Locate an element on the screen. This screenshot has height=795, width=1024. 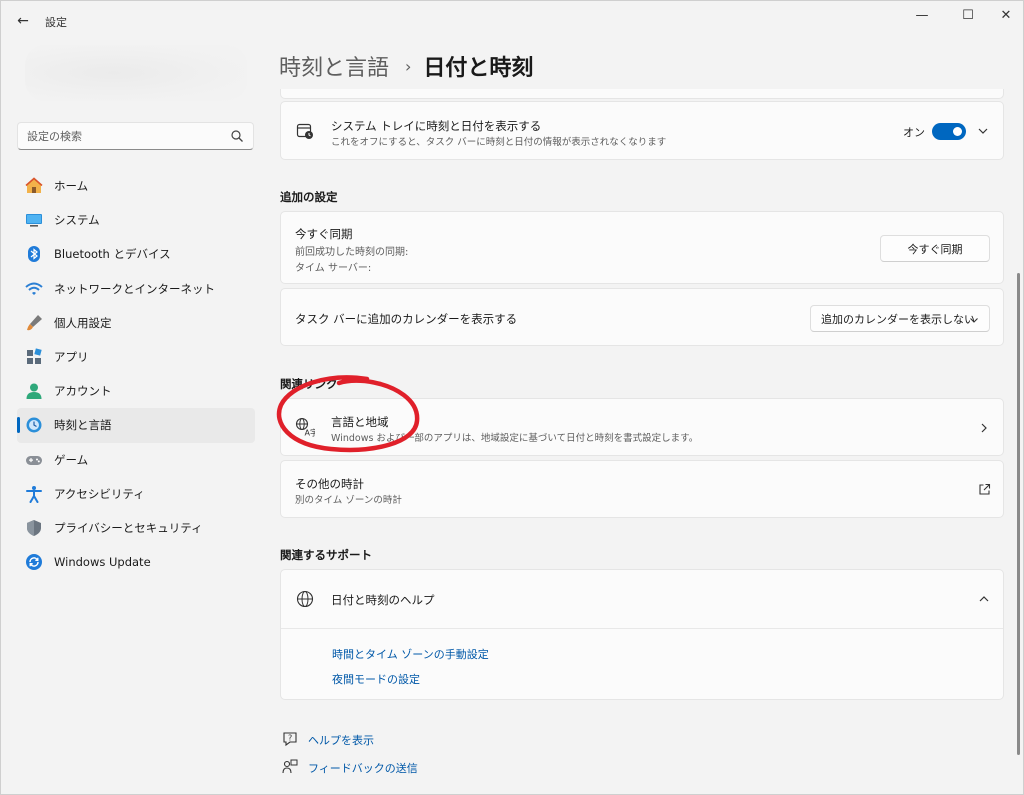
sidebar-item-label: Bluetooth とデバイス is located at coordinates (112, 254).